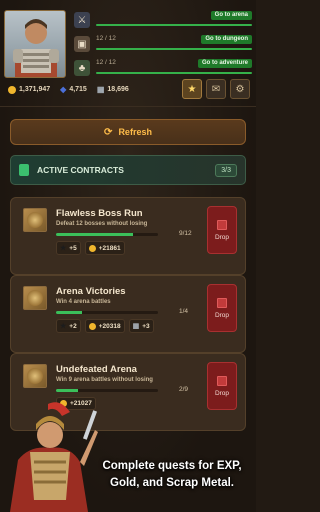 Image resolution: width=320 pixels, height=512 pixels. What do you see at coordinates (82, 44) in the screenshot?
I see `dungeon-icon: ▣` at bounding box center [82, 44].